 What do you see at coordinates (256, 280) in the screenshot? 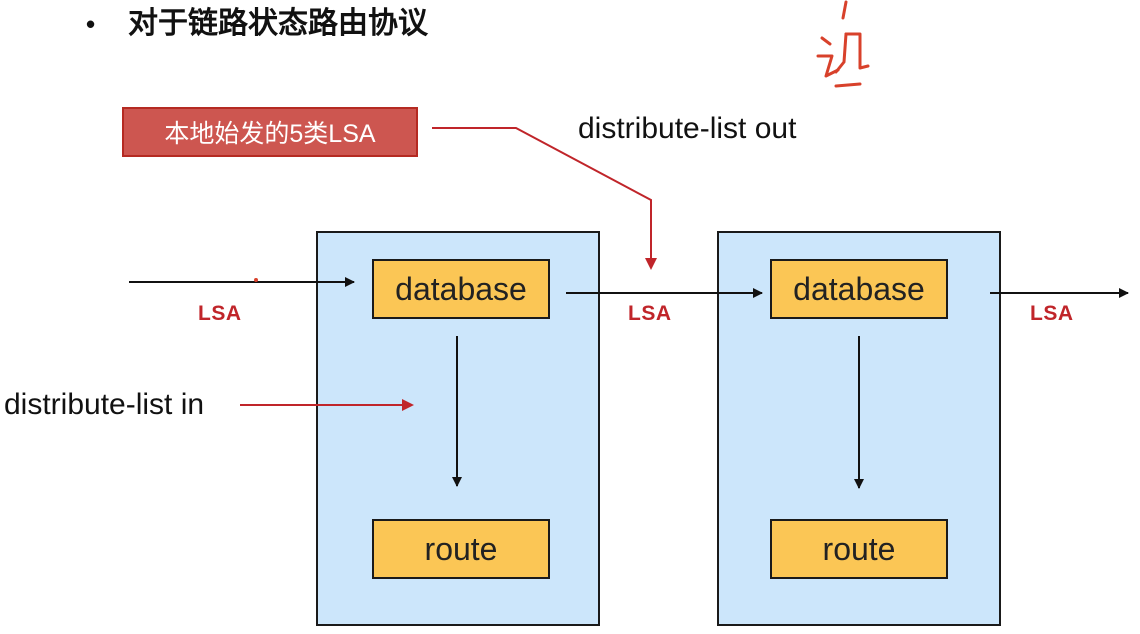
I see `red-dot` at bounding box center [256, 280].